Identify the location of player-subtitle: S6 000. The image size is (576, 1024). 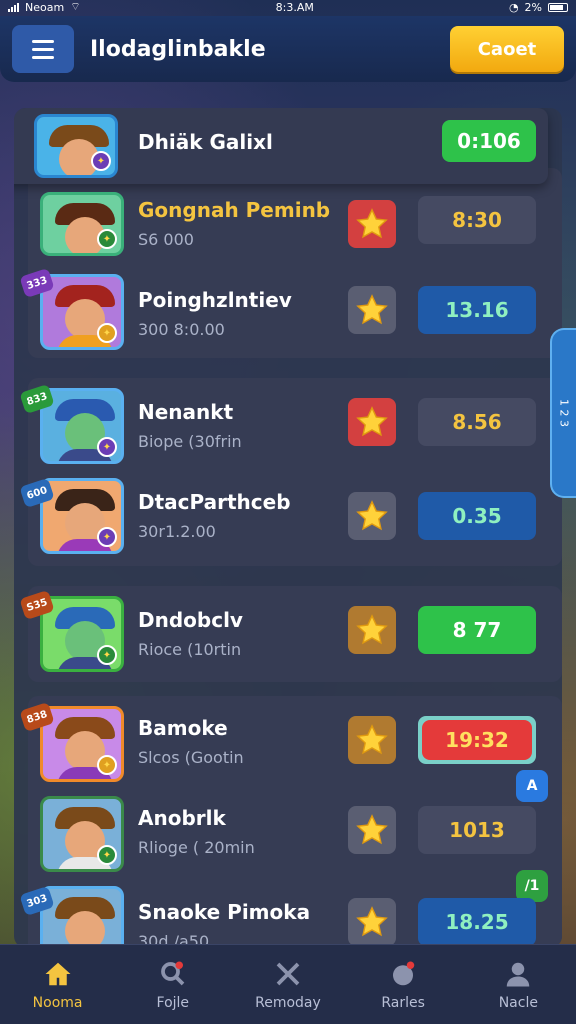
(166, 239).